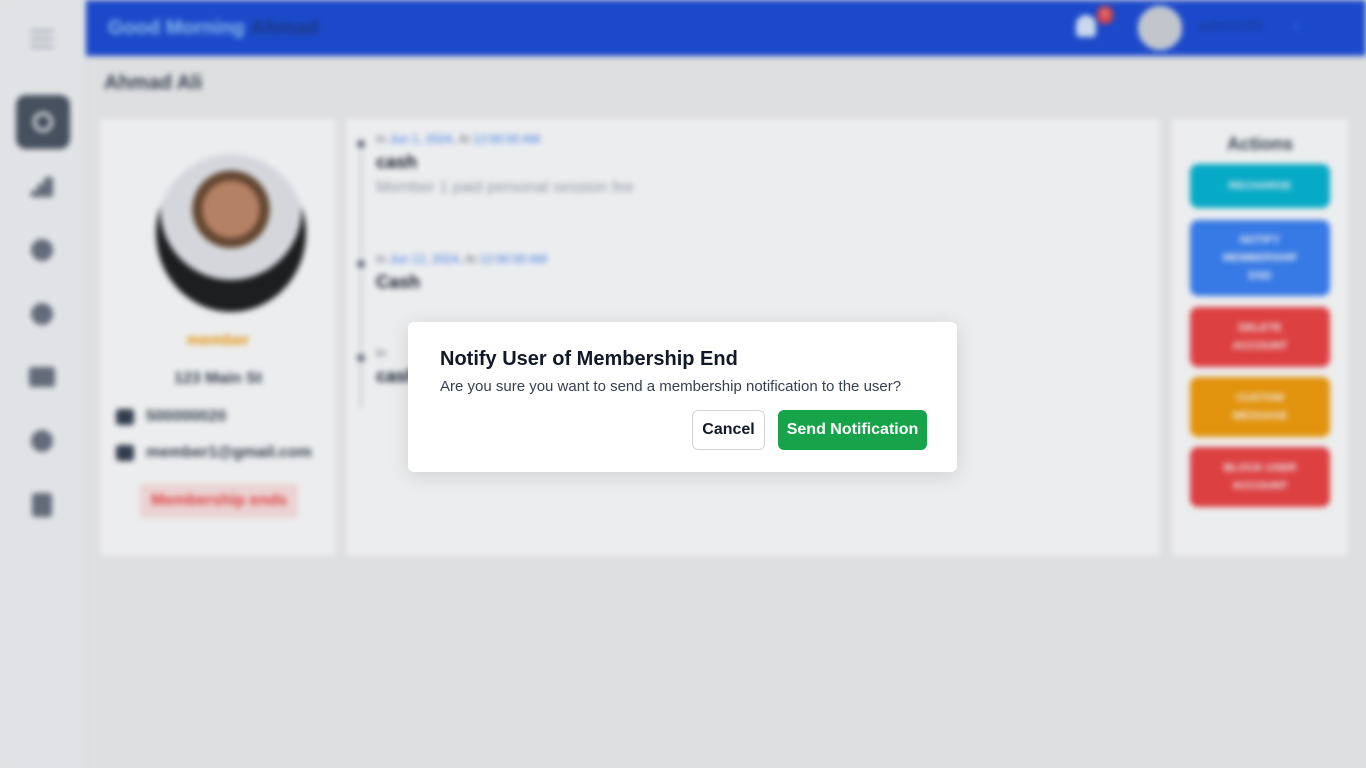  What do you see at coordinates (728, 430) in the screenshot?
I see `cancel-button: Cancel` at bounding box center [728, 430].